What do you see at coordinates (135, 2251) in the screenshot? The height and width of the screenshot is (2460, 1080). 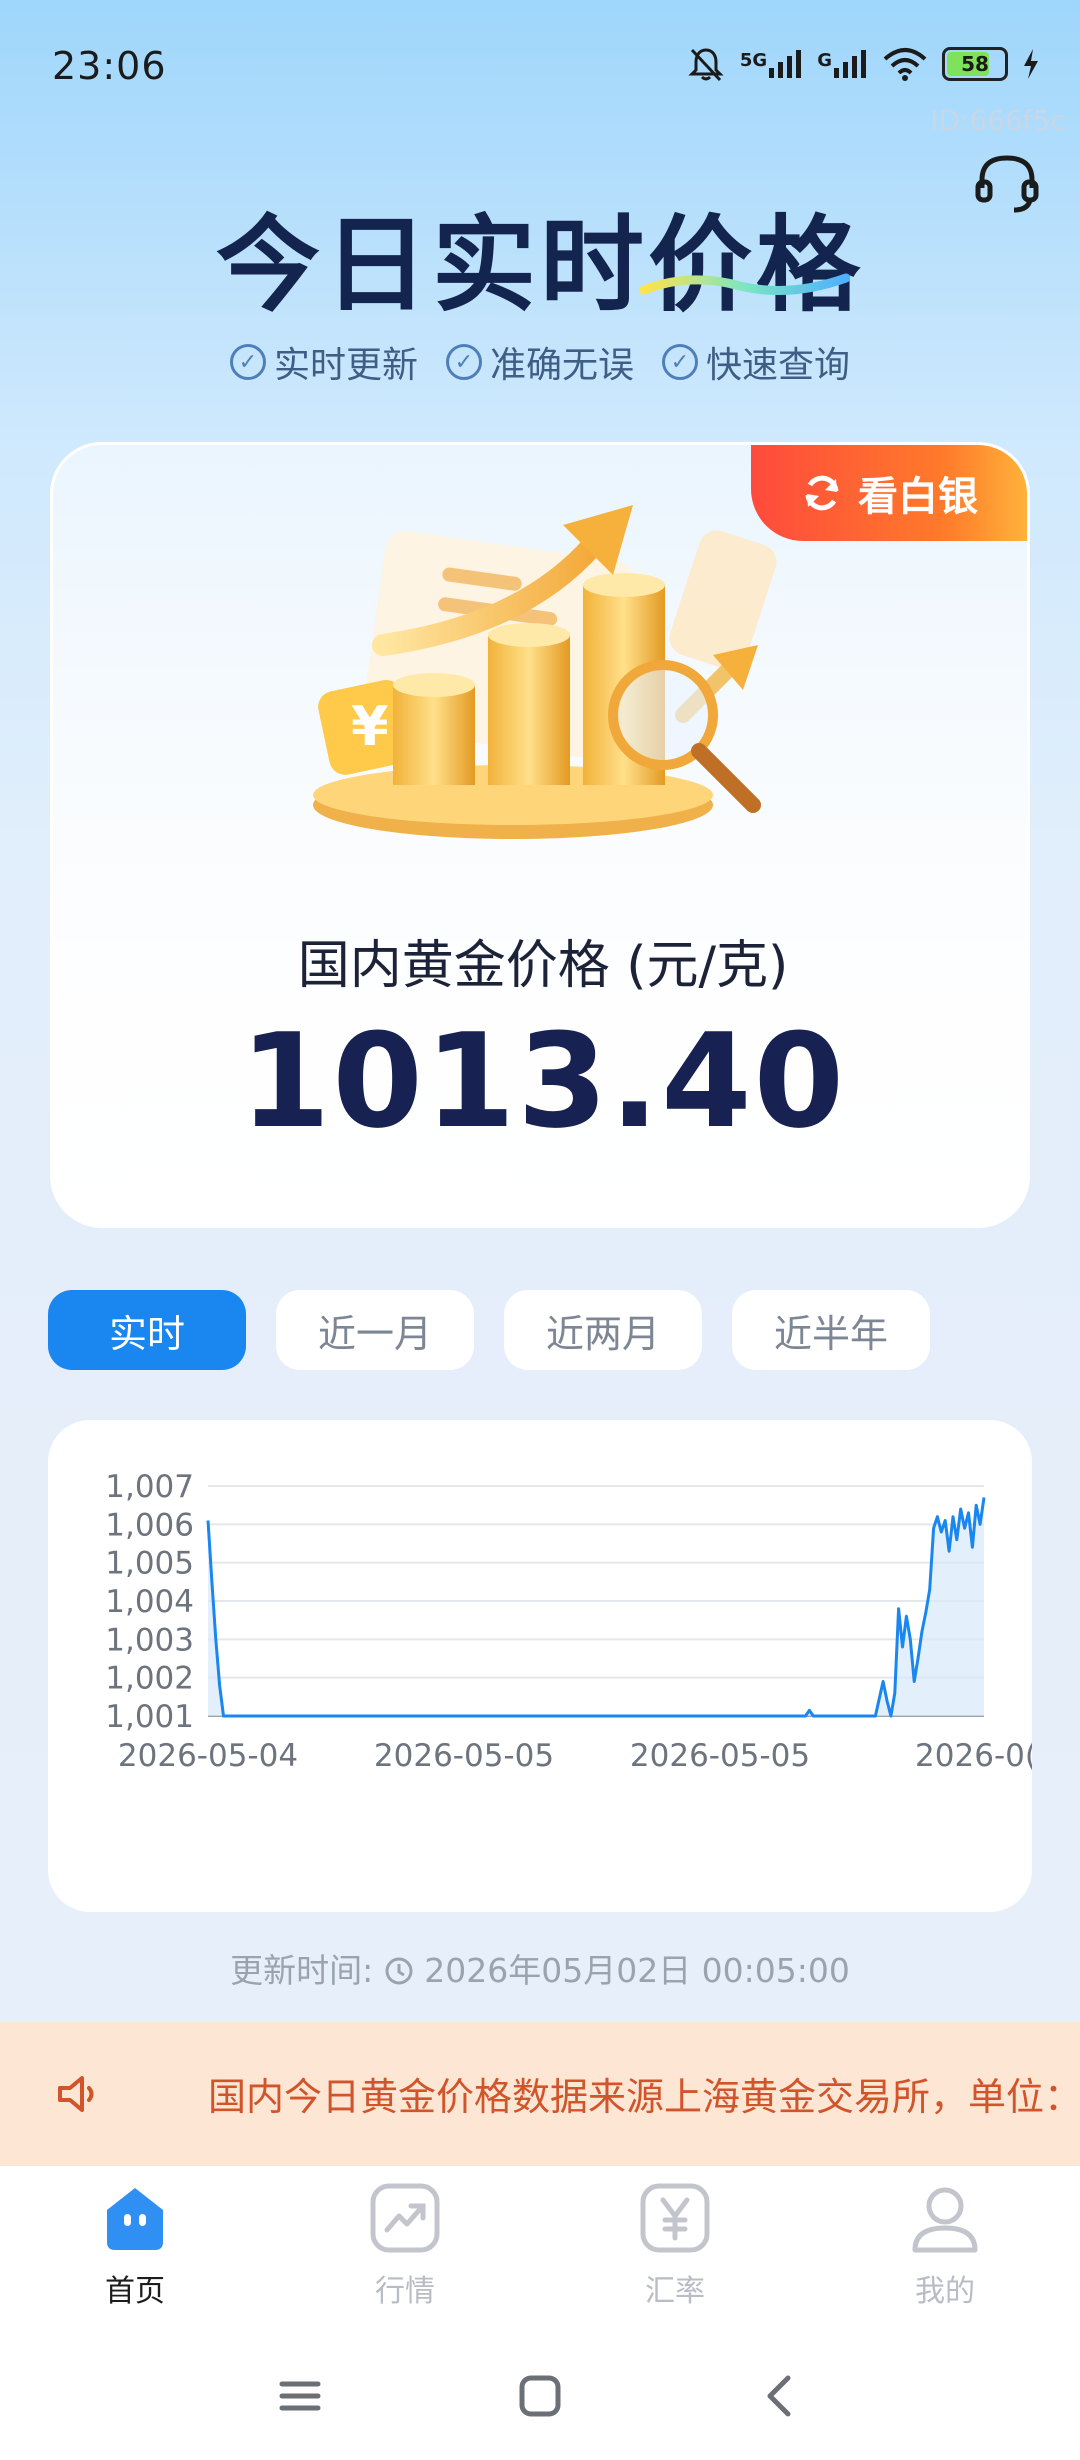 I see `nav-home: 首页` at bounding box center [135, 2251].